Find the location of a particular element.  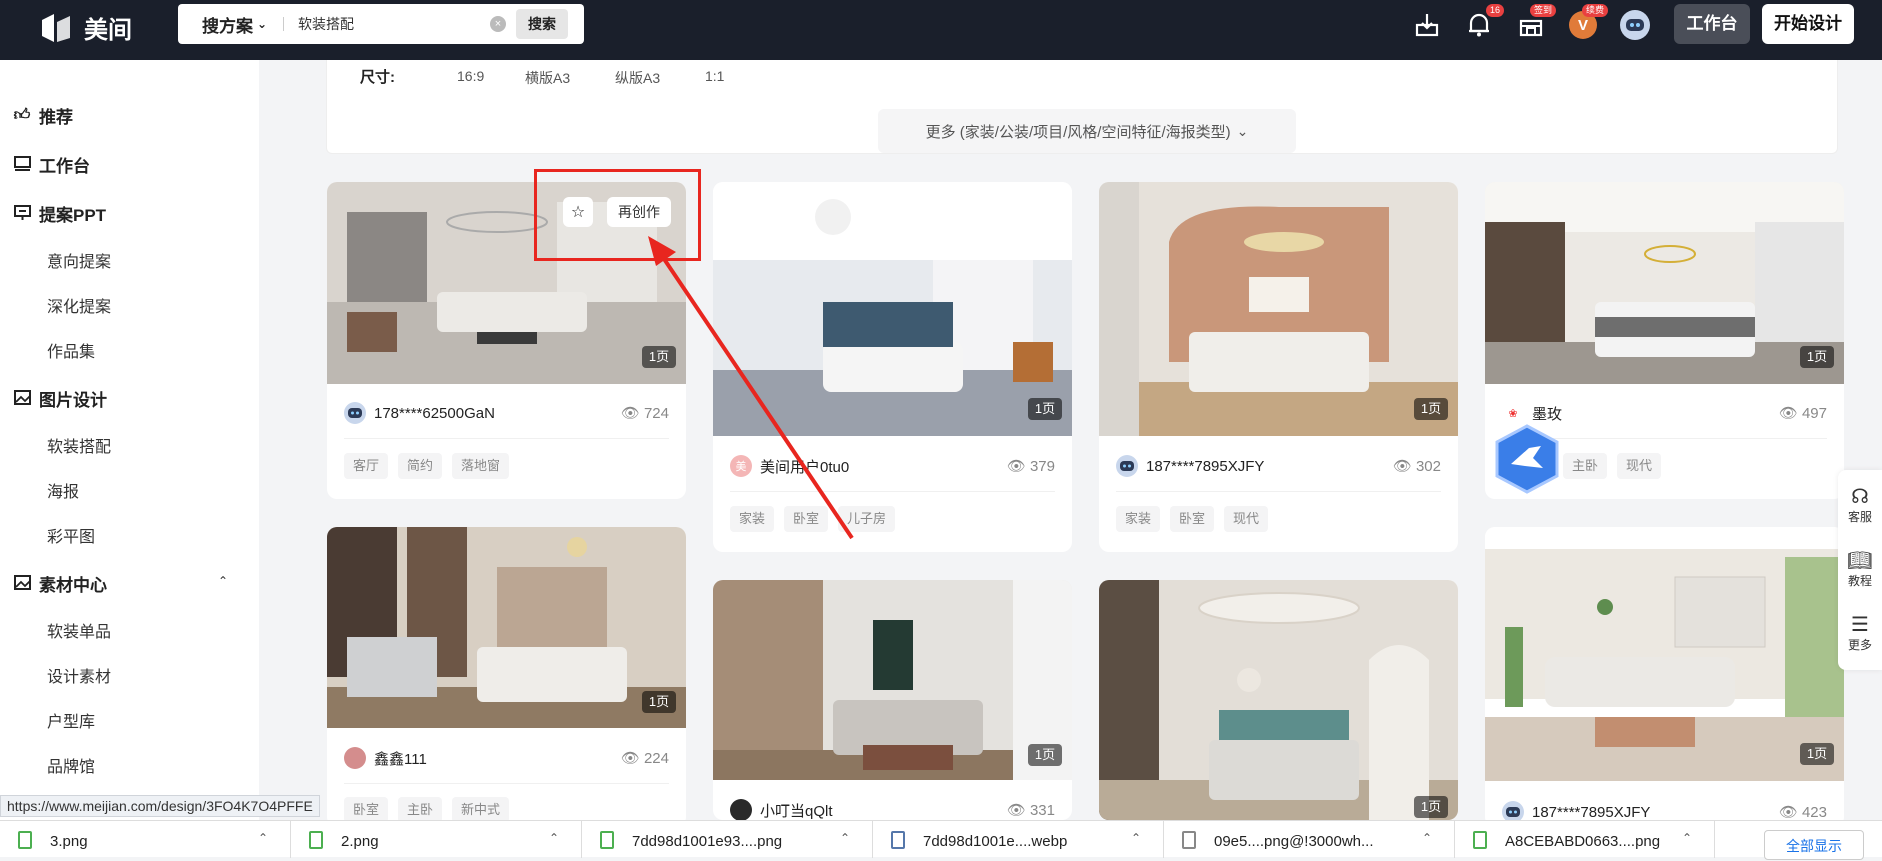

shop-icon: 签到 is located at coordinates (1535, 23).